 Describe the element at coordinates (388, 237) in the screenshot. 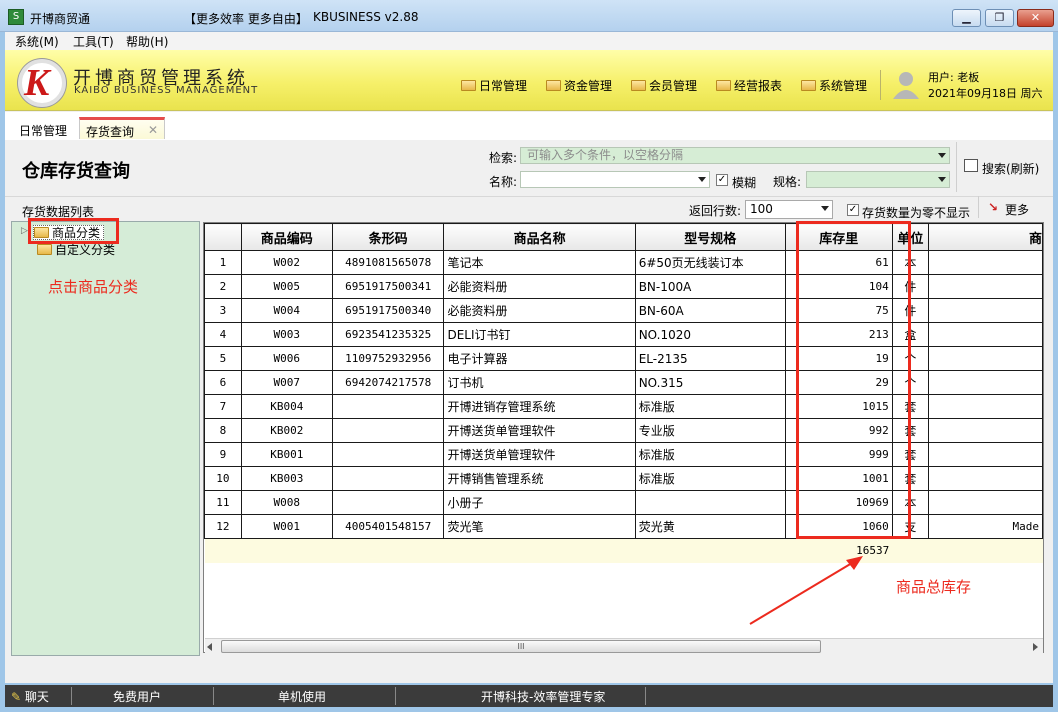

I see `col-header-barcode: 条形码` at that location.